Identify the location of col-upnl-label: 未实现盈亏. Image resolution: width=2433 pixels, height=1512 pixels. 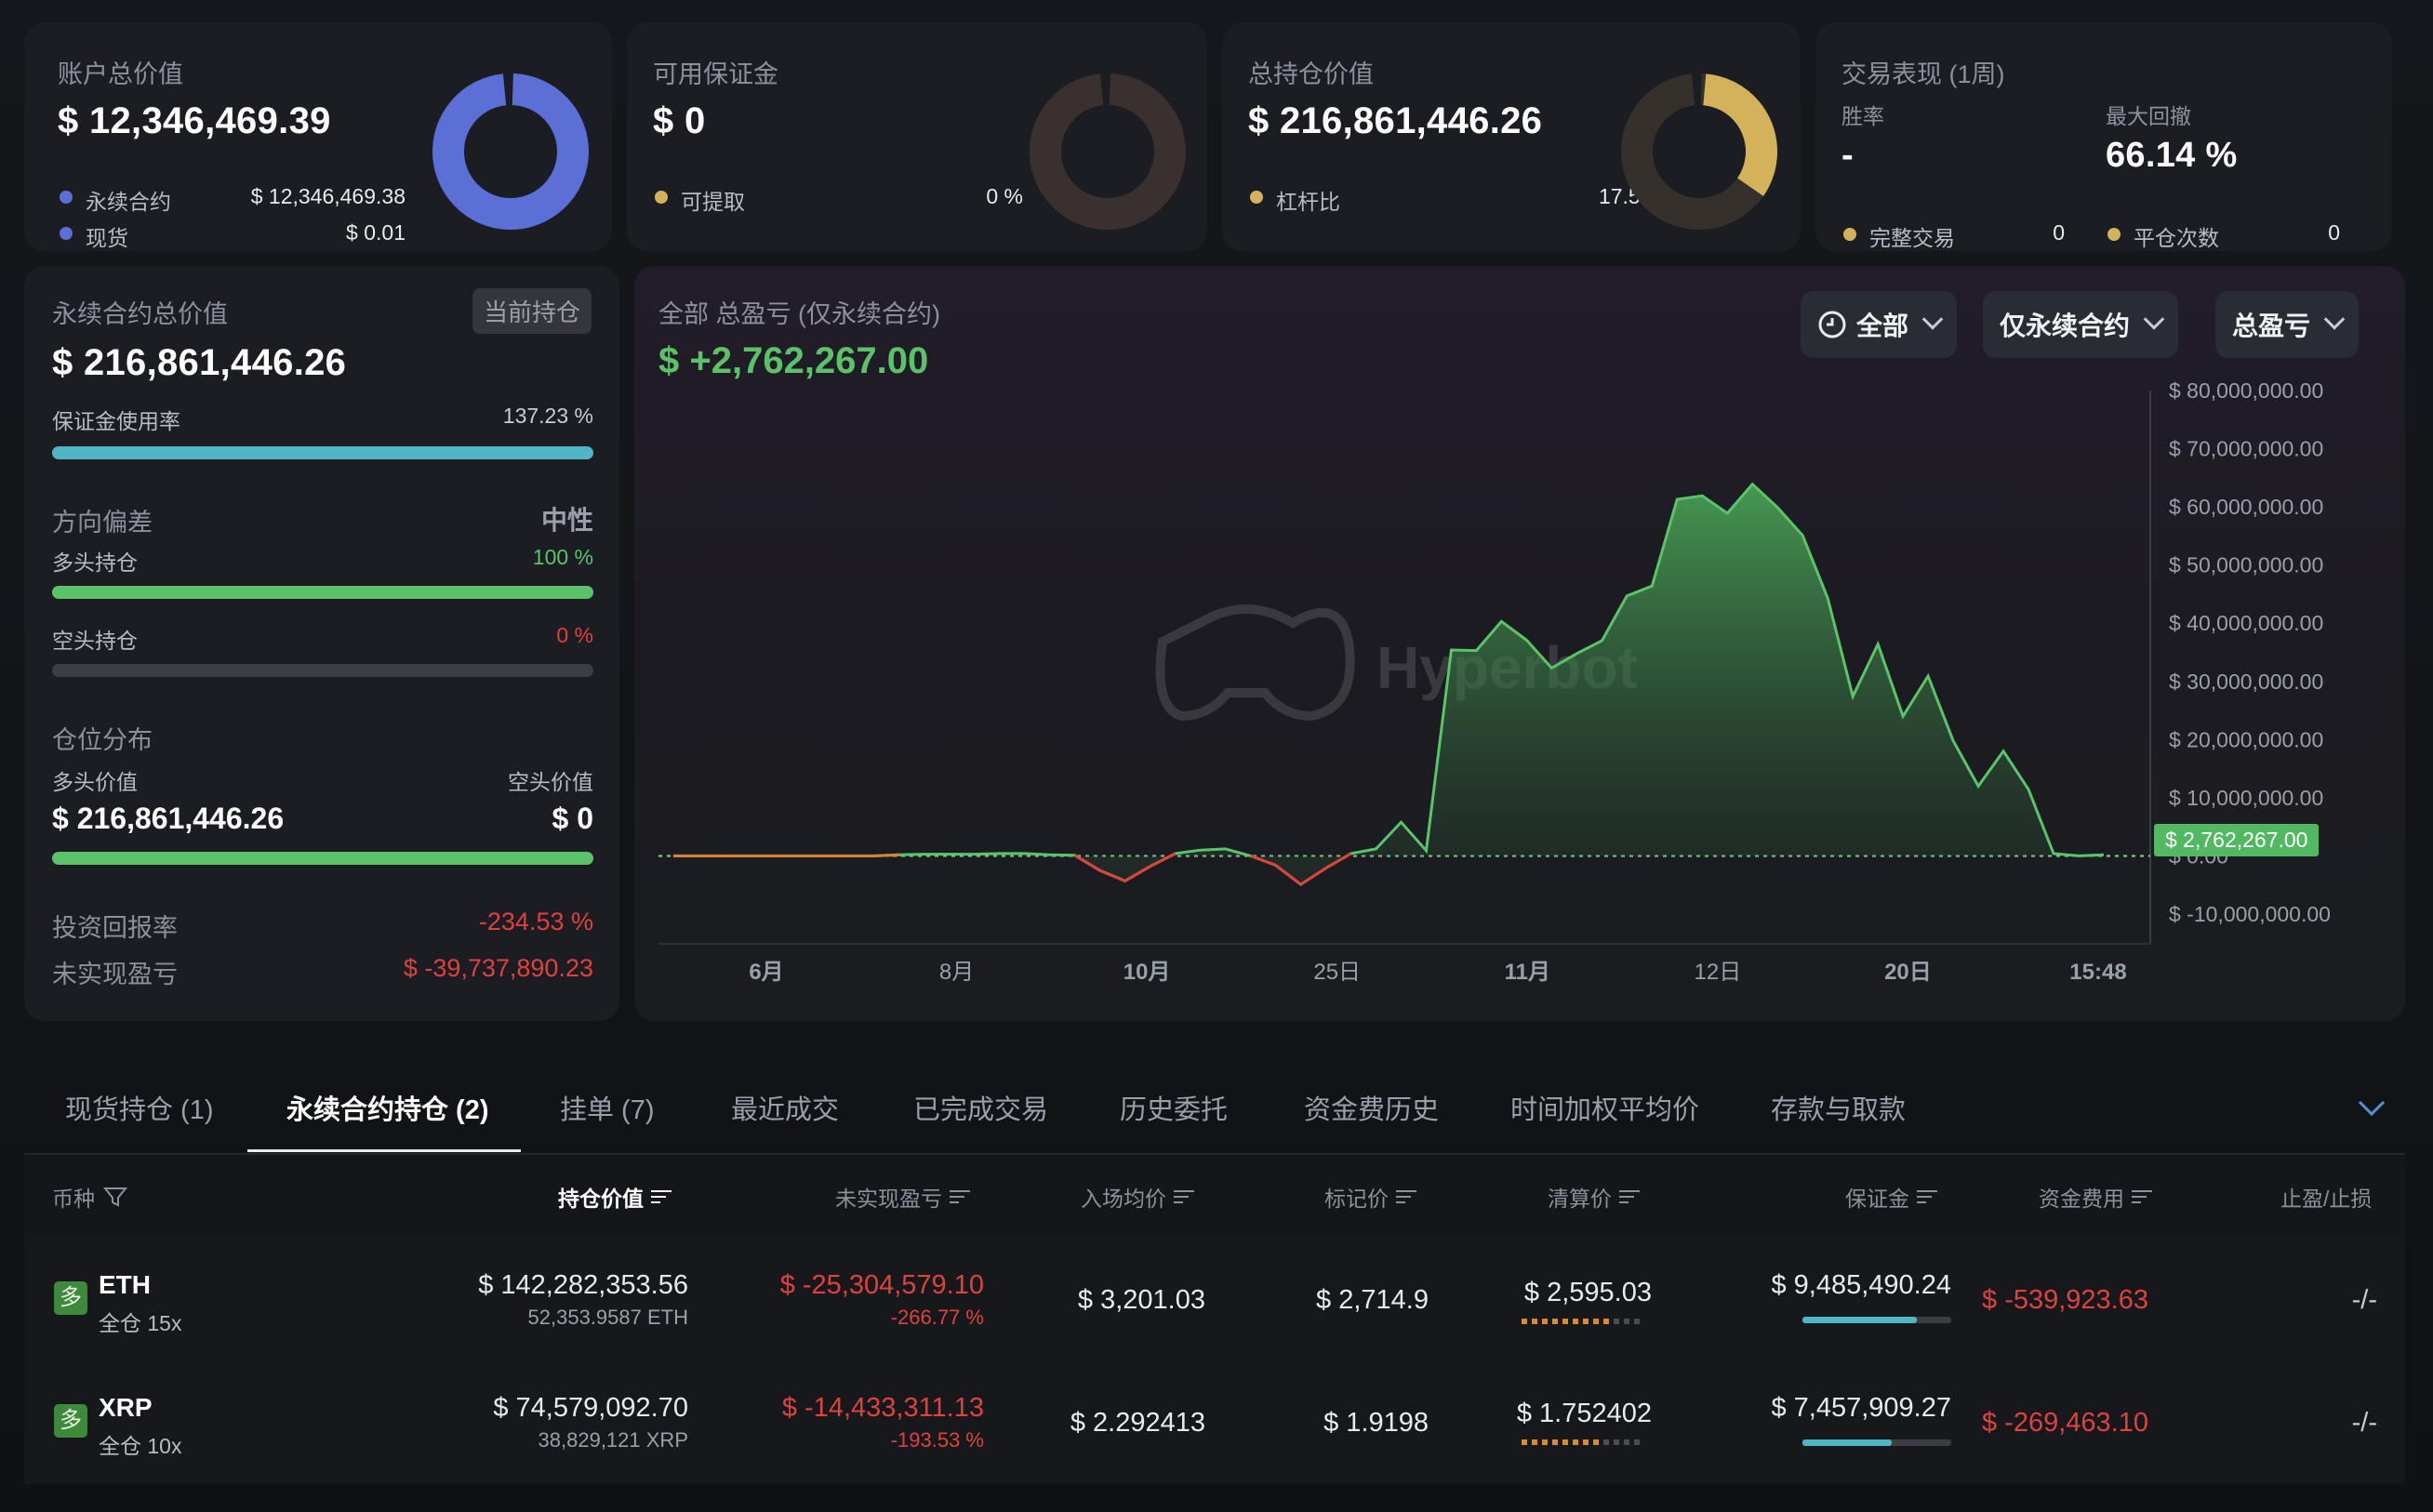
(888, 1199).